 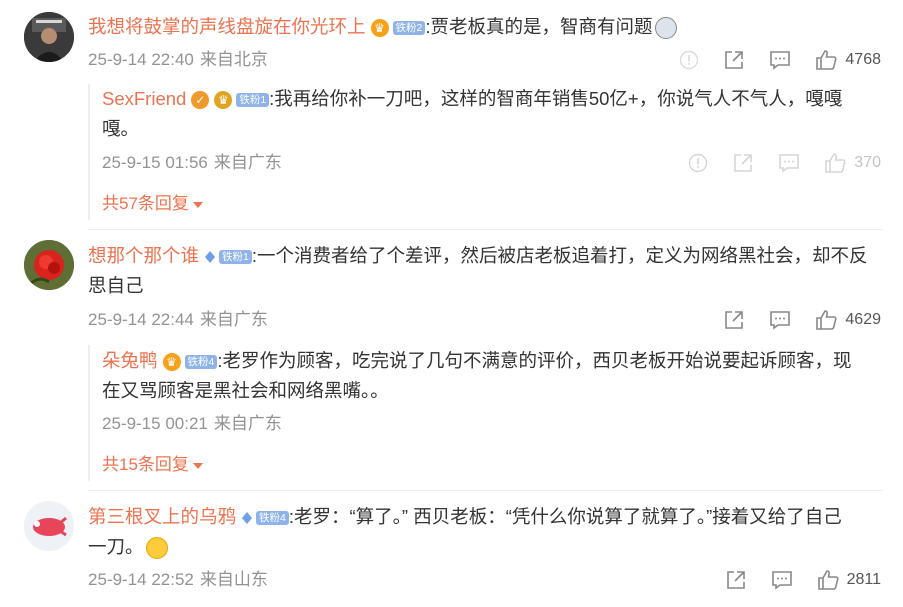 What do you see at coordinates (116, 546) in the screenshot?
I see `comment-text-line2: 一刀。` at bounding box center [116, 546].